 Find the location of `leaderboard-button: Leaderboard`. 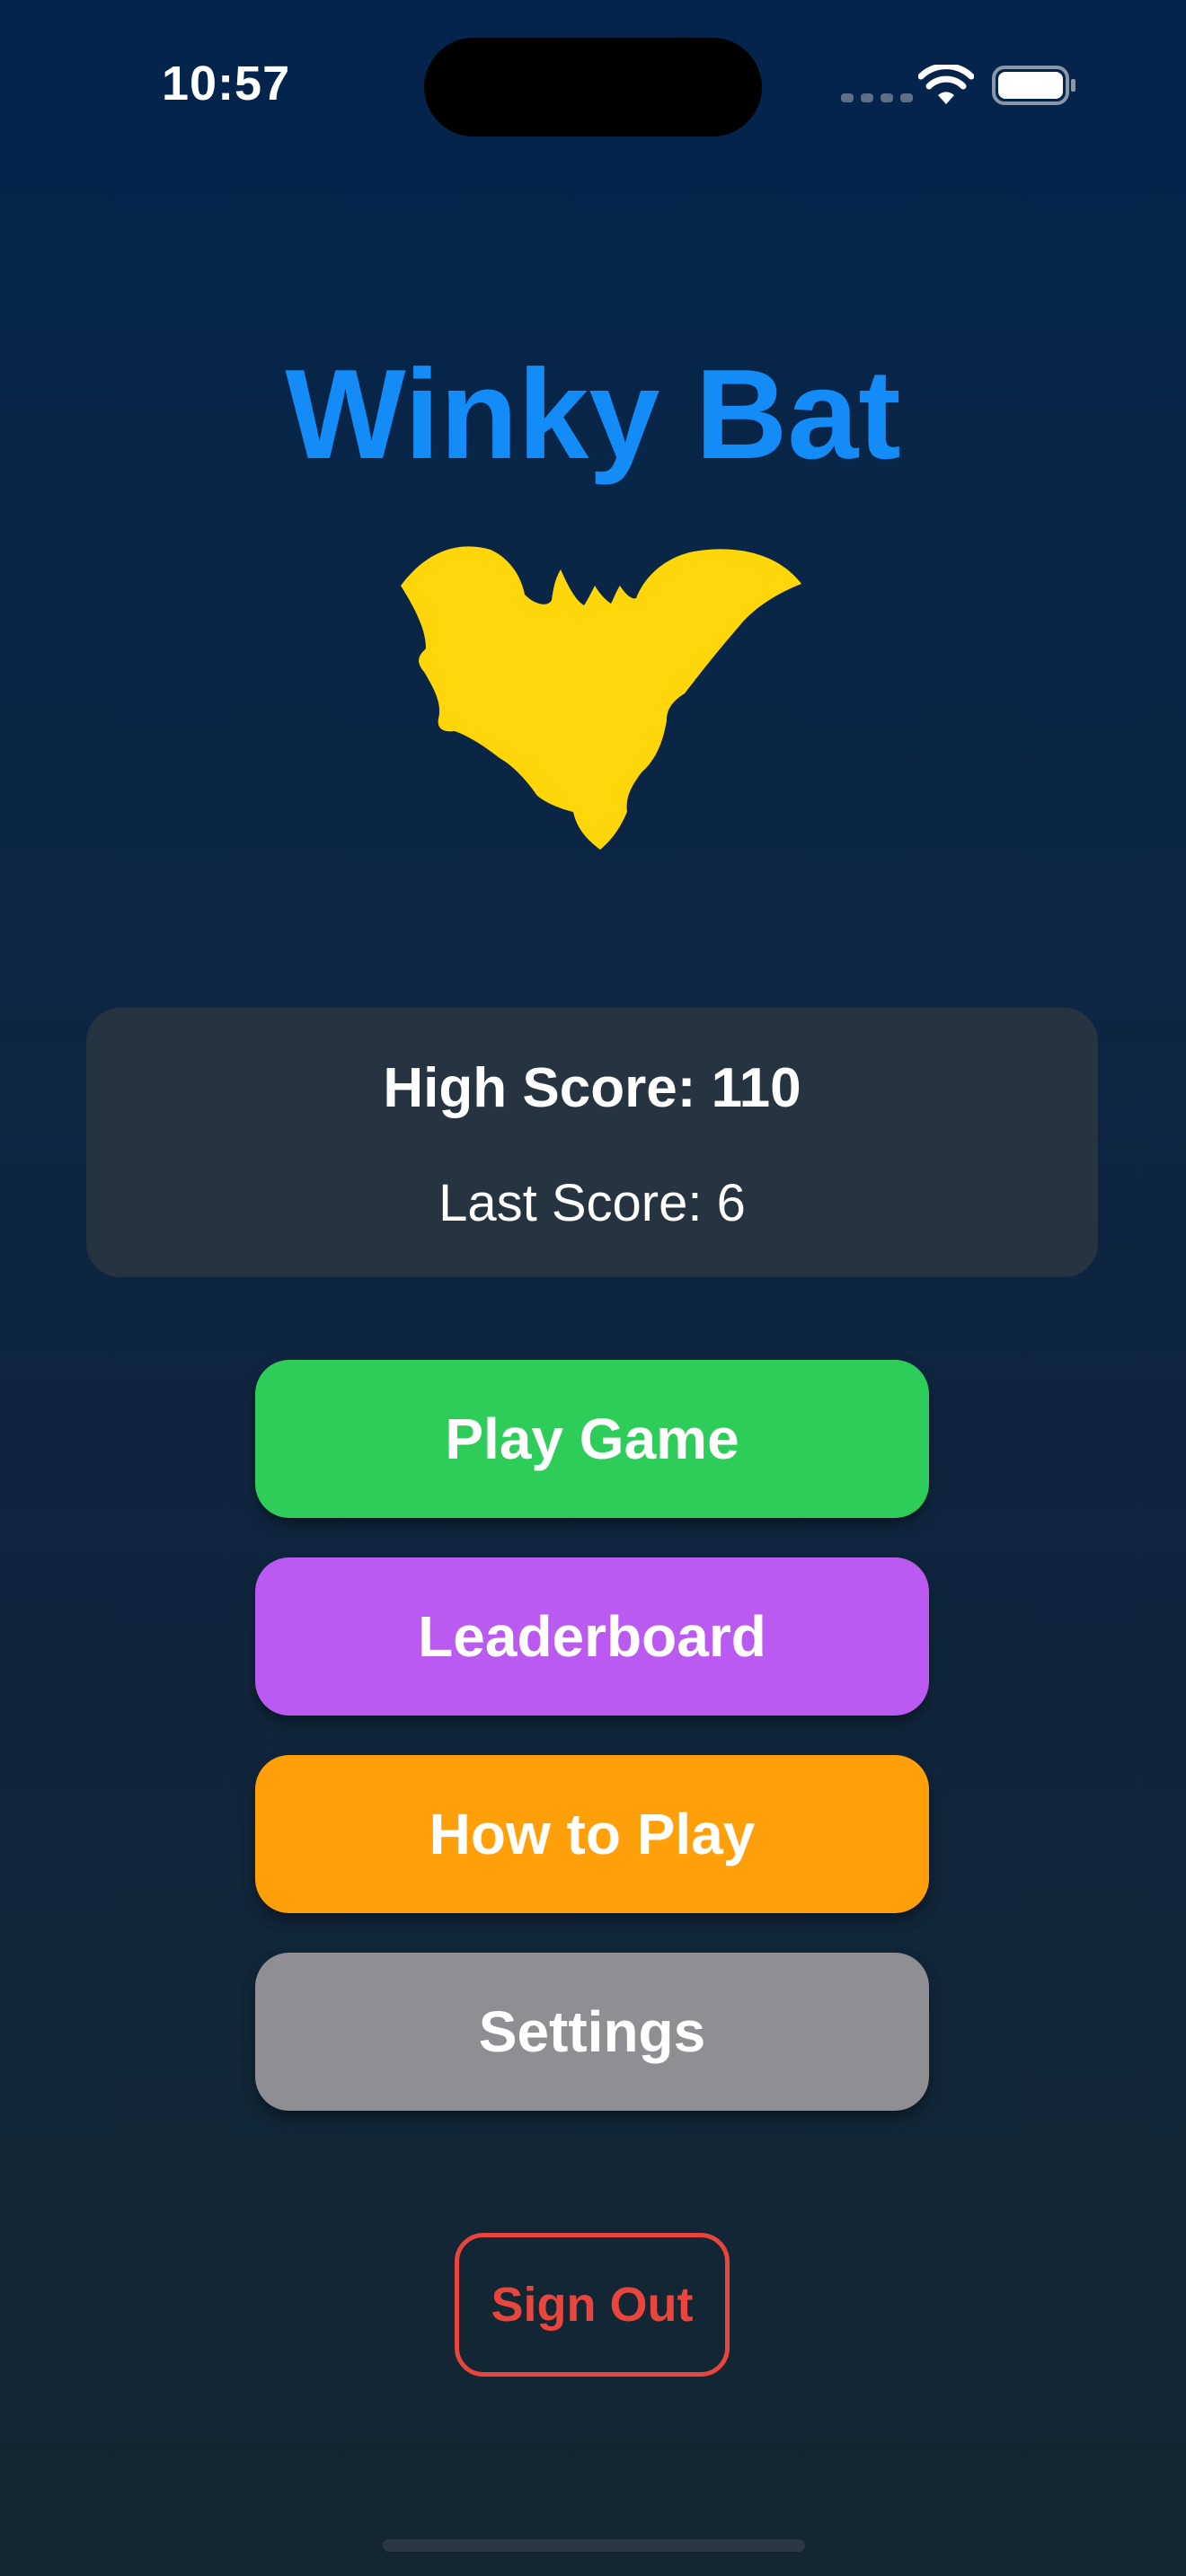

leaderboard-button: Leaderboard is located at coordinates (592, 1636).